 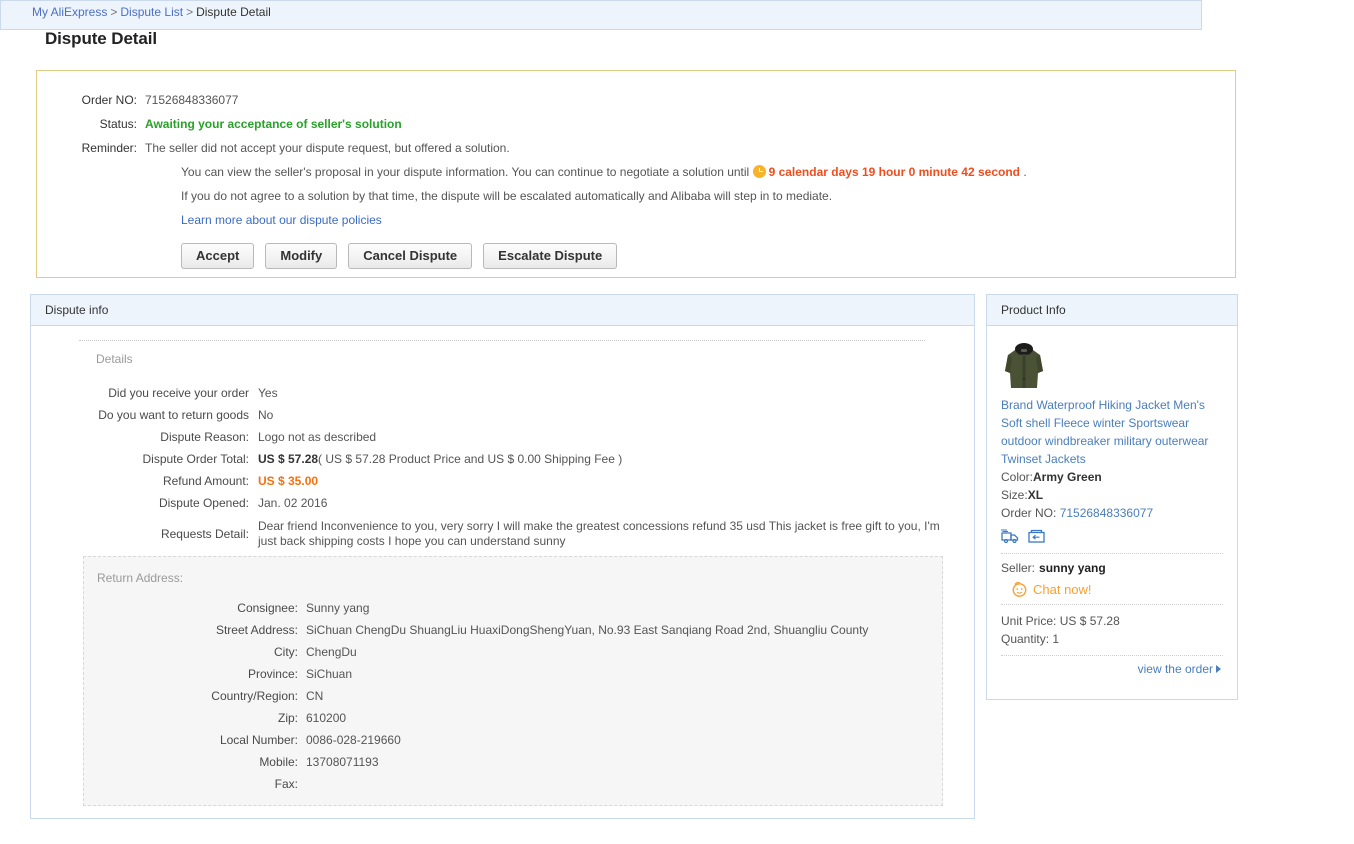 I want to click on address-label: City:, so click(x=286, y=652).